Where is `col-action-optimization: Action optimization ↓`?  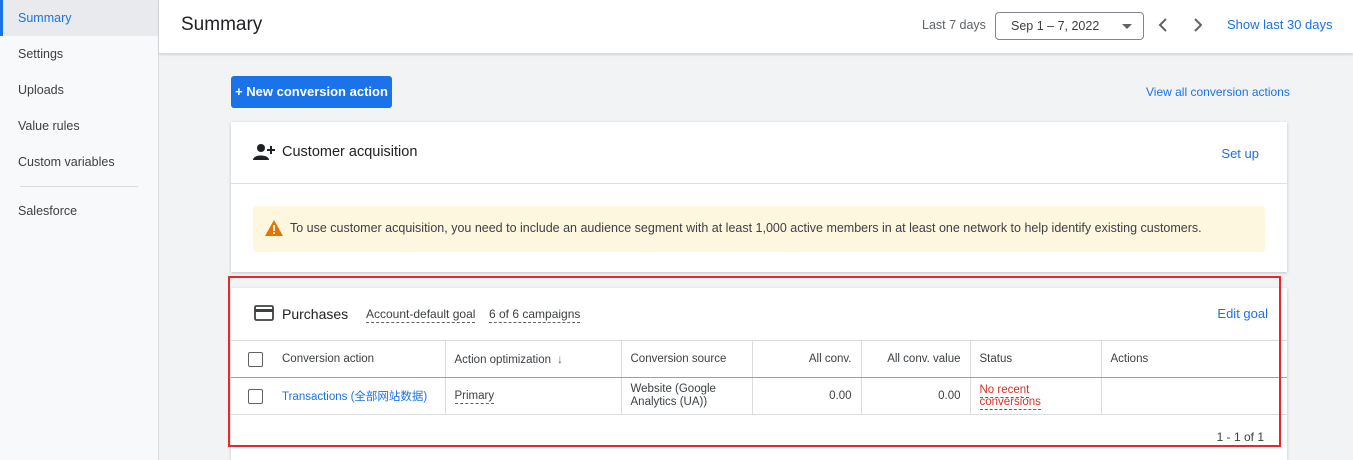
col-action-optimization: Action optimization ↓ is located at coordinates (532, 359).